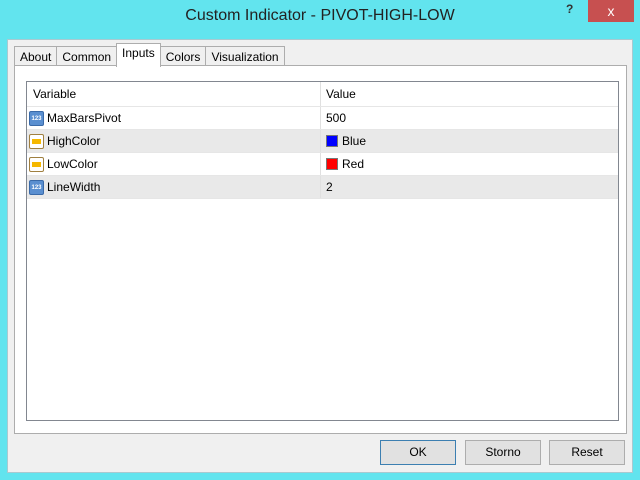 The image size is (640, 480). What do you see at coordinates (329, 187) in the screenshot?
I see `value-field: 2` at bounding box center [329, 187].